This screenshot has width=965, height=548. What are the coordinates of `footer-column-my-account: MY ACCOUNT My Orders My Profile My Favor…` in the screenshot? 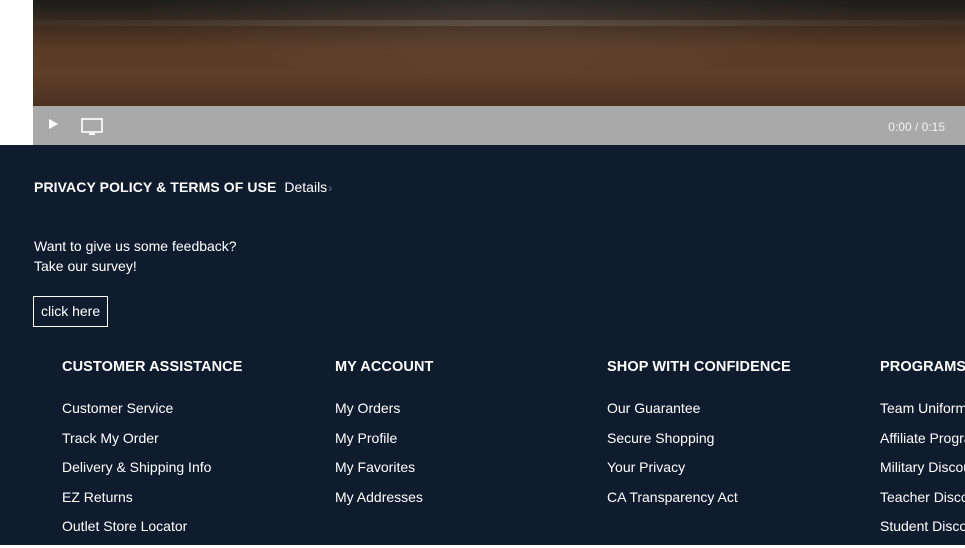 It's located at (384, 438).